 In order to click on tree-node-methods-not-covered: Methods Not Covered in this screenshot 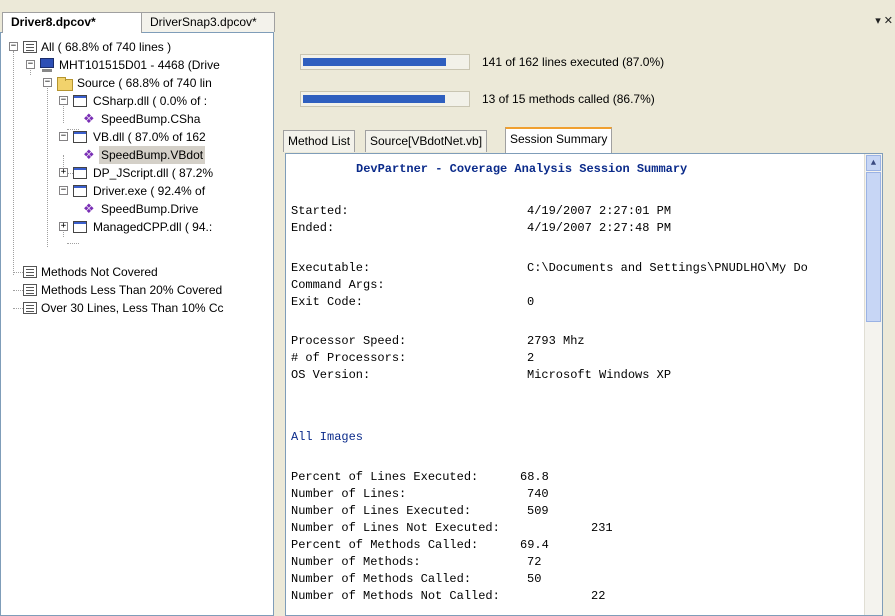, I will do `click(137, 272)`.